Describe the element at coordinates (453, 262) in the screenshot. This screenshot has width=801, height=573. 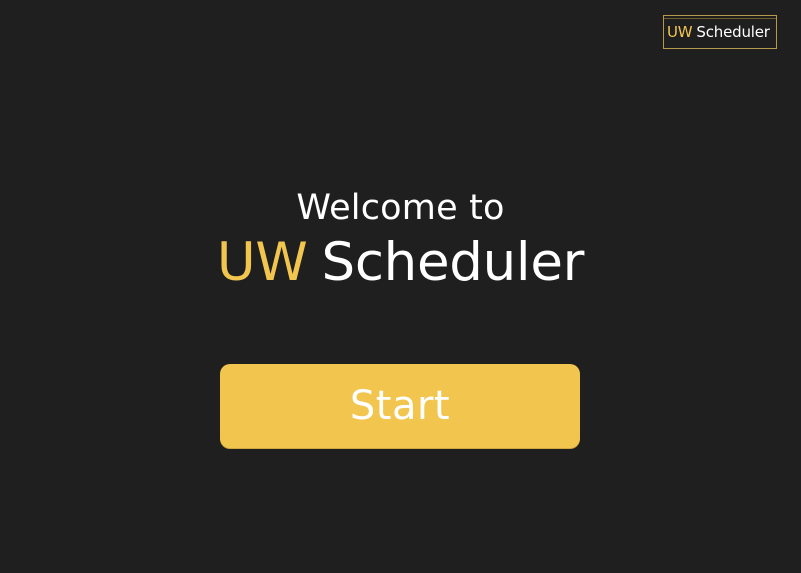
I see `app-title-scheduler: Scheduler` at that location.